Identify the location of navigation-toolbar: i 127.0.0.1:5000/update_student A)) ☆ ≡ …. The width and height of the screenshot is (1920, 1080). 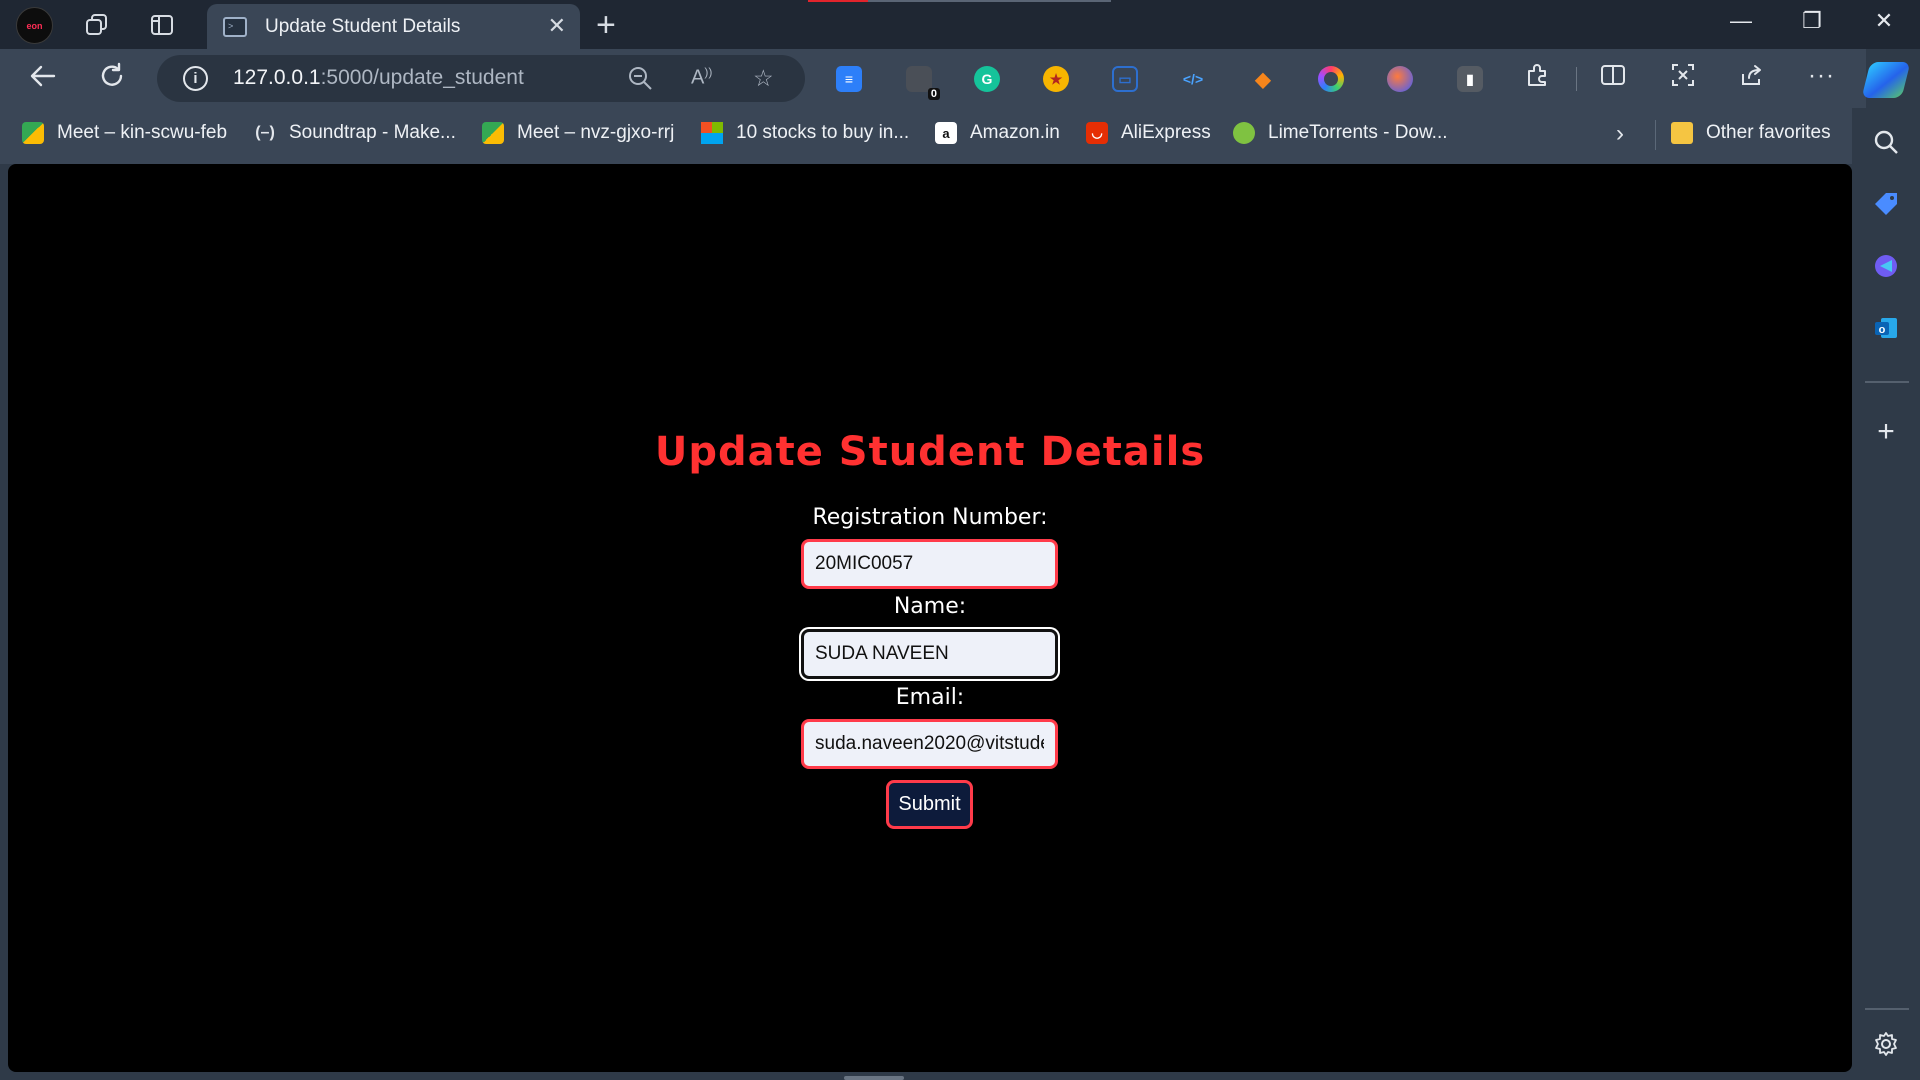
(933, 78).